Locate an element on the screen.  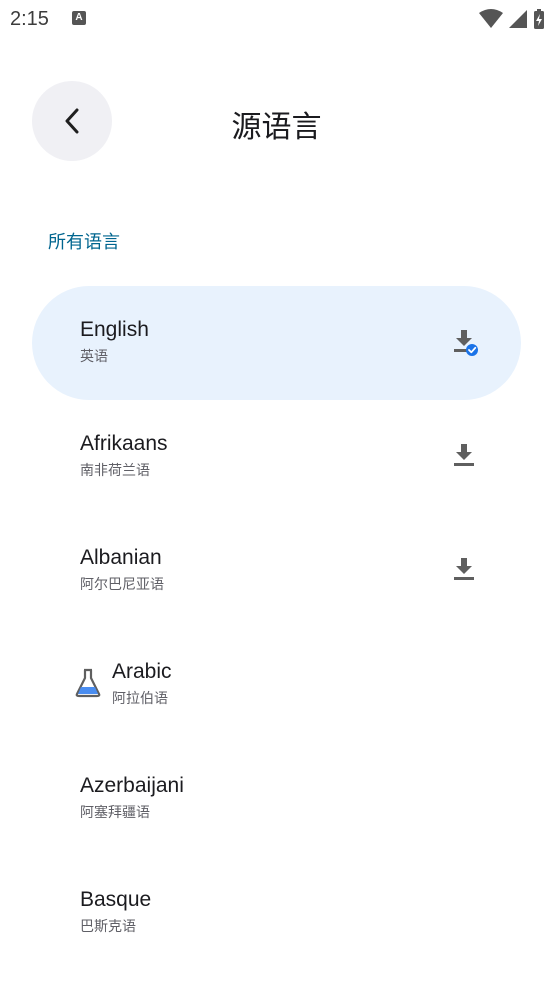
language-name: Afrikaans is located at coordinates (124, 443).